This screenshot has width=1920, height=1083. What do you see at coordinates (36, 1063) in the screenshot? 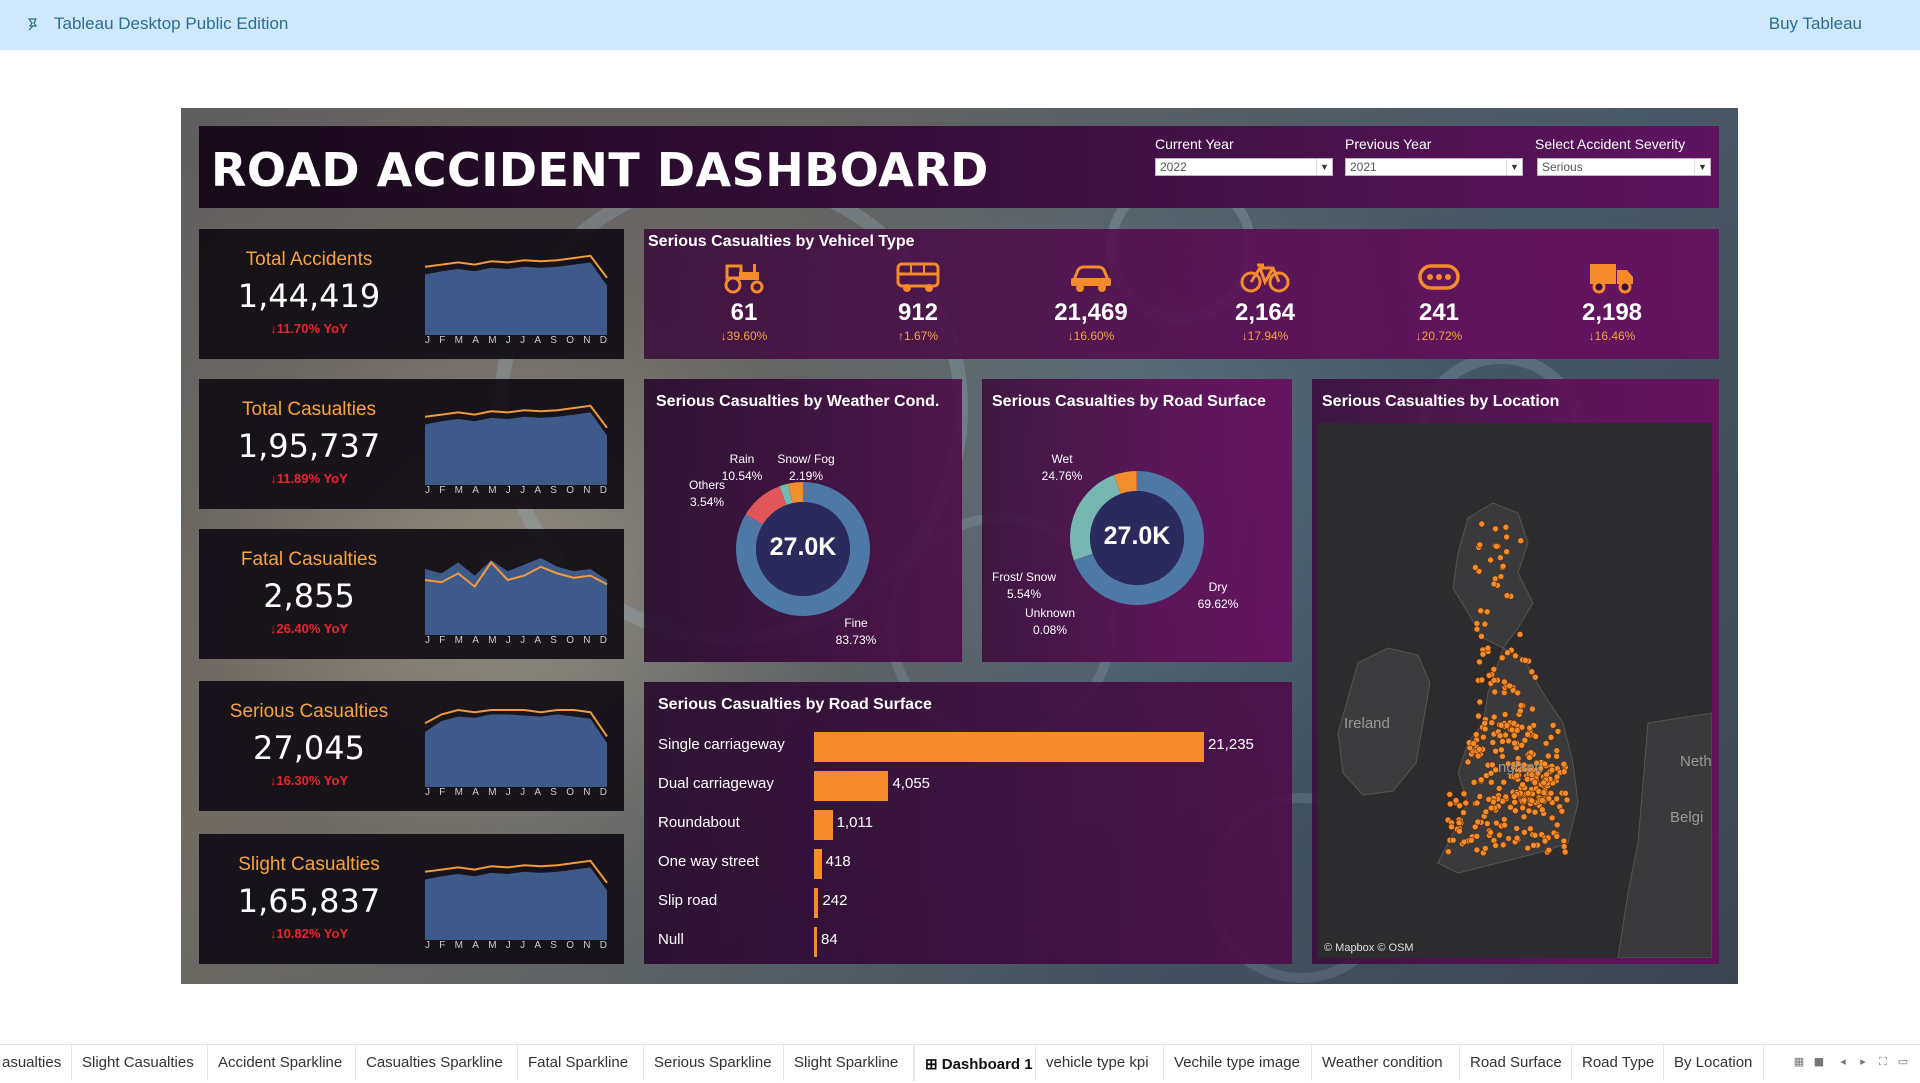
I see `sheet-tab: asualties` at bounding box center [36, 1063].